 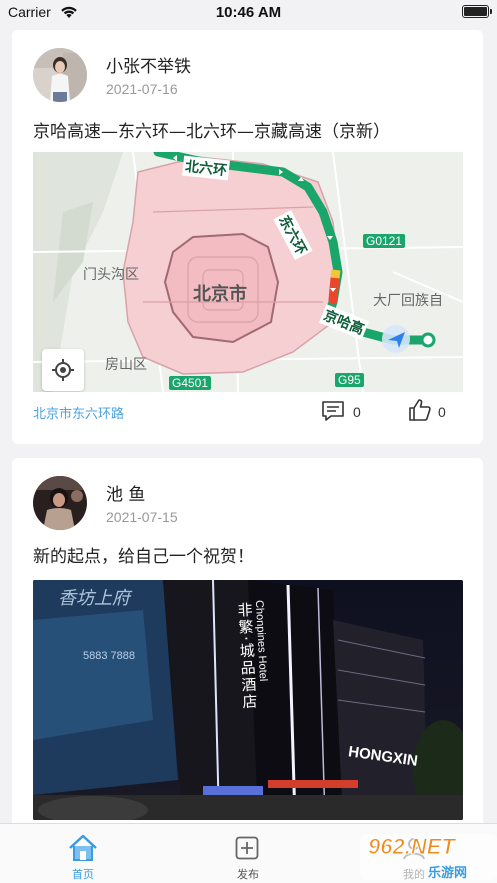 I want to click on tab-label: 首页, so click(x=83, y=874).